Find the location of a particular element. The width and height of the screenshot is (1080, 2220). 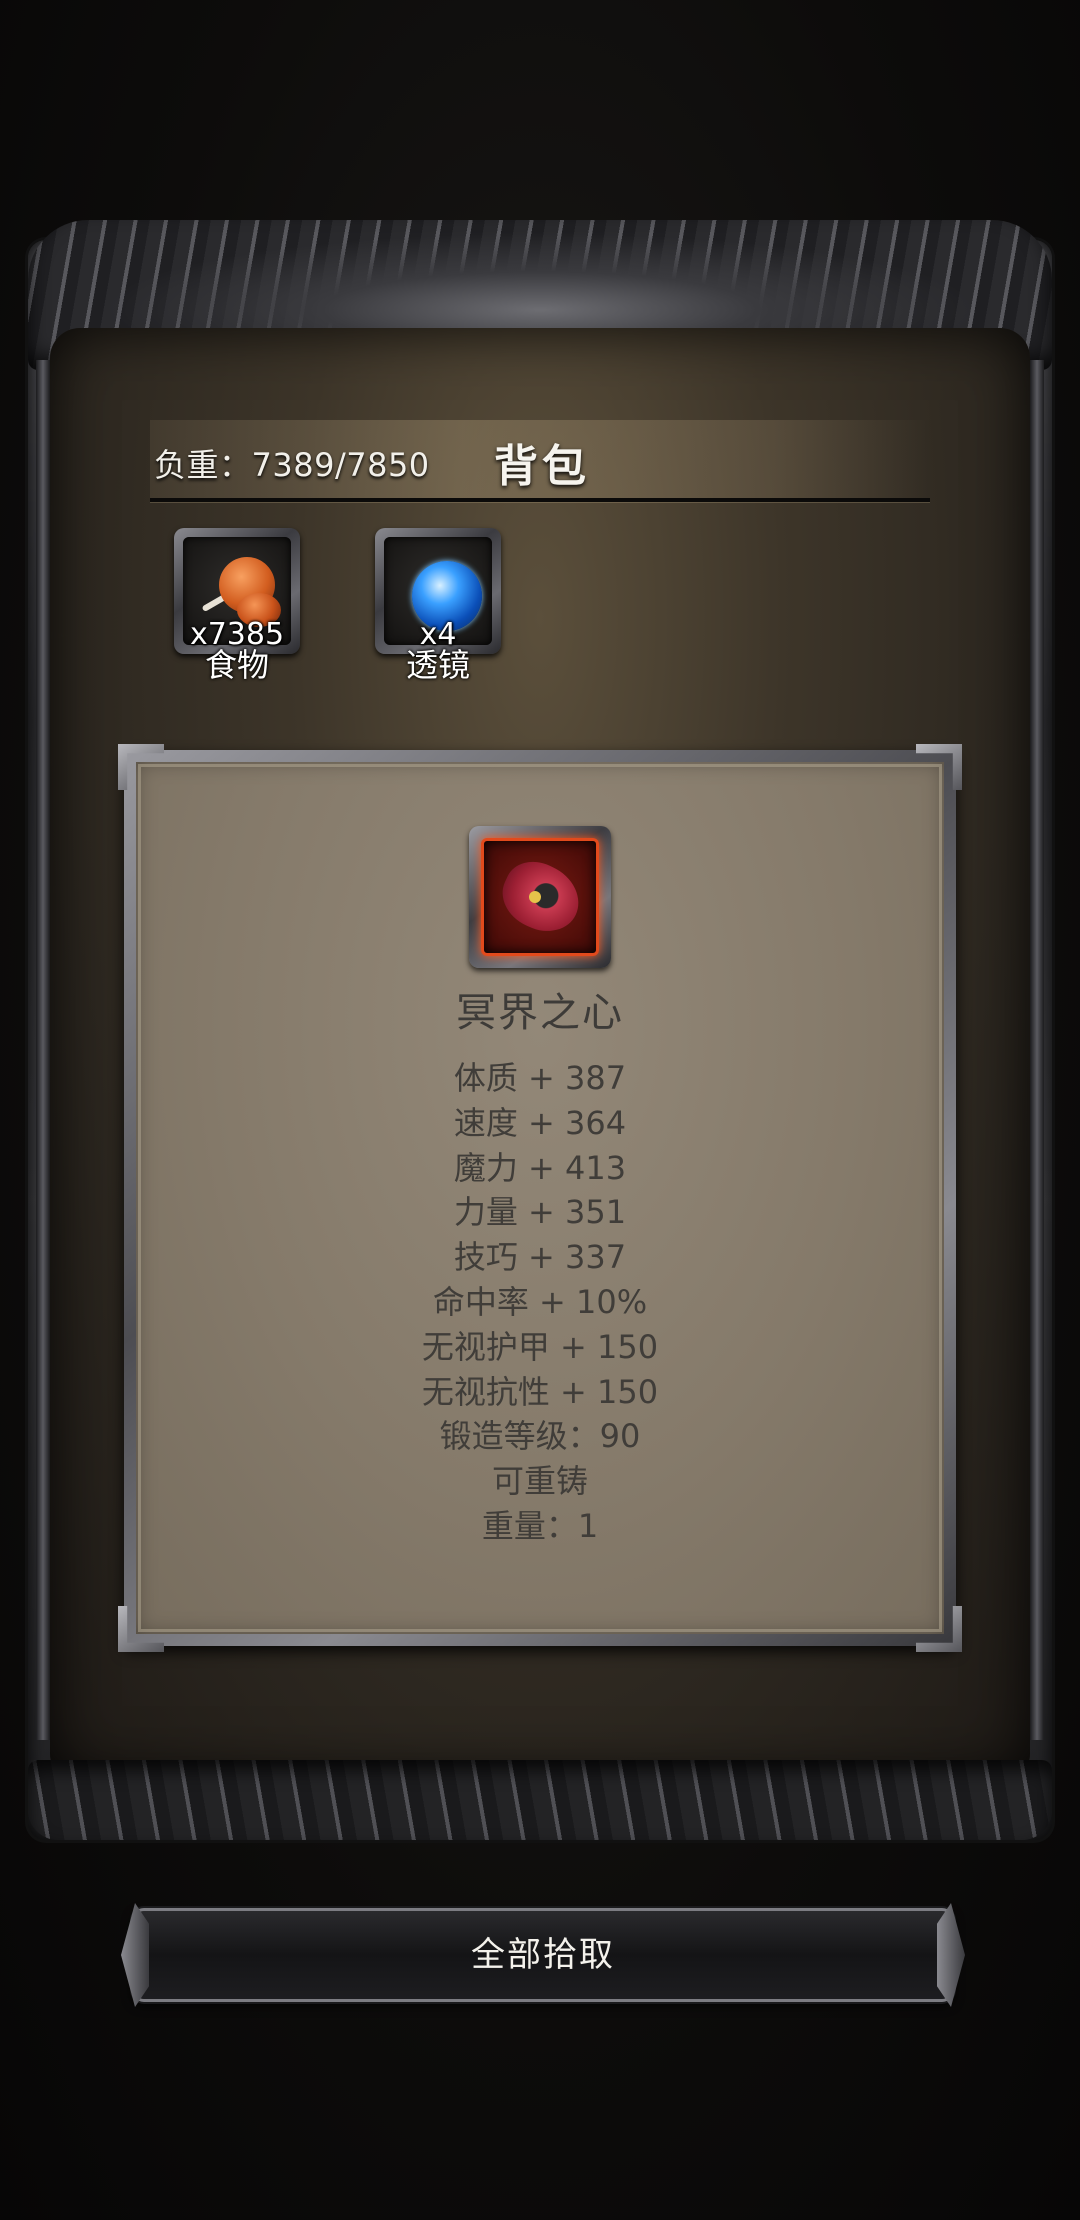

stat-line: 力量 + 351 is located at coordinates (540, 1212).